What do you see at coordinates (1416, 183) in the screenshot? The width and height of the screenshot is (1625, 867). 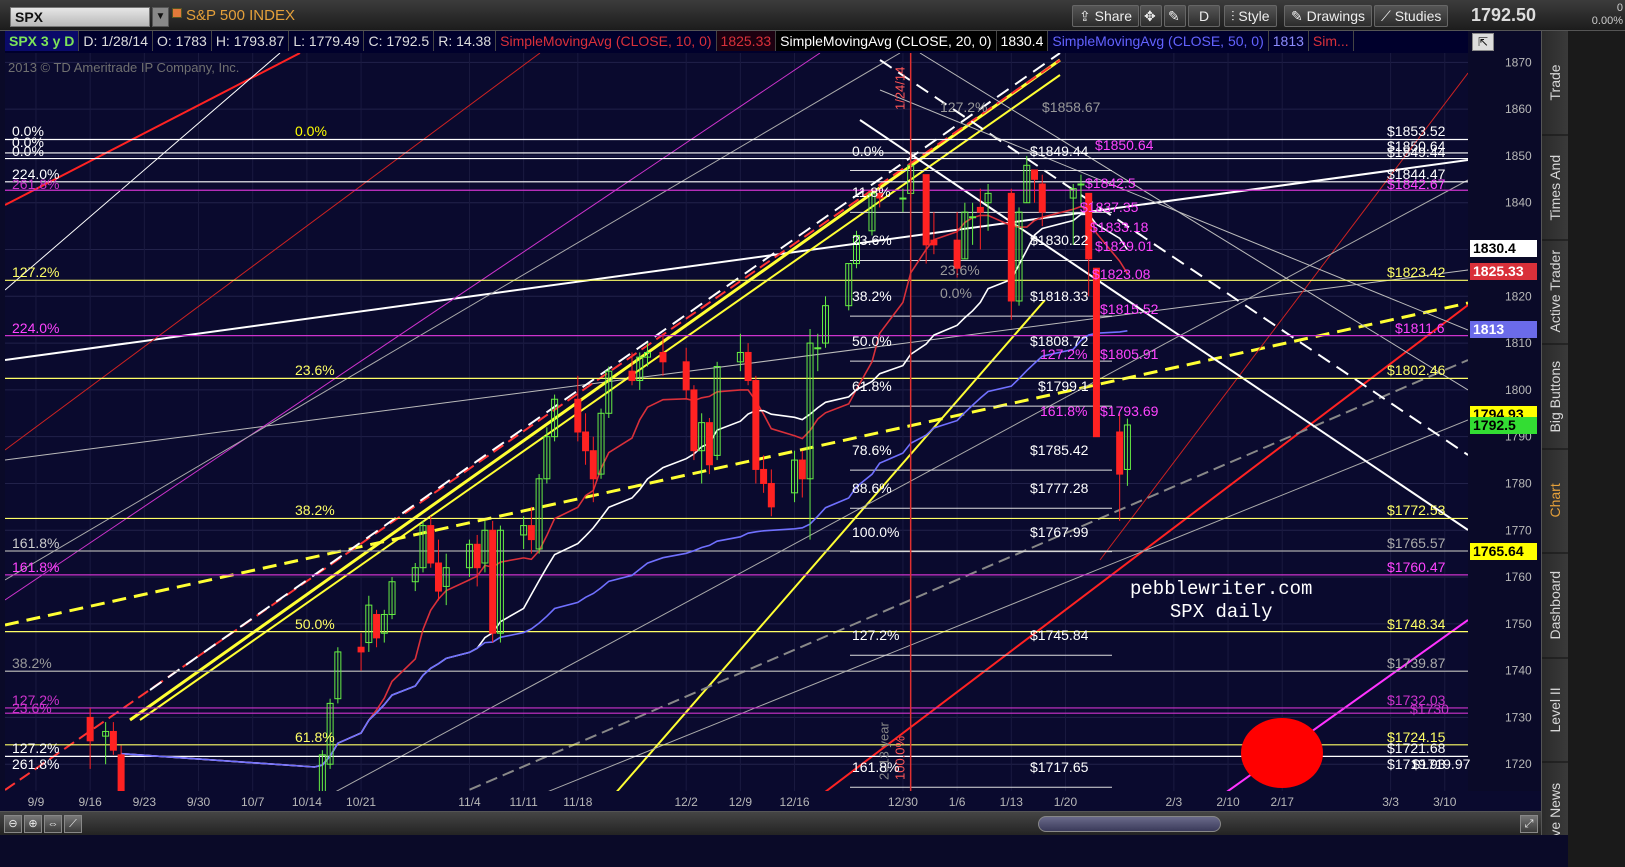 I see `level-label: $1842.67` at bounding box center [1416, 183].